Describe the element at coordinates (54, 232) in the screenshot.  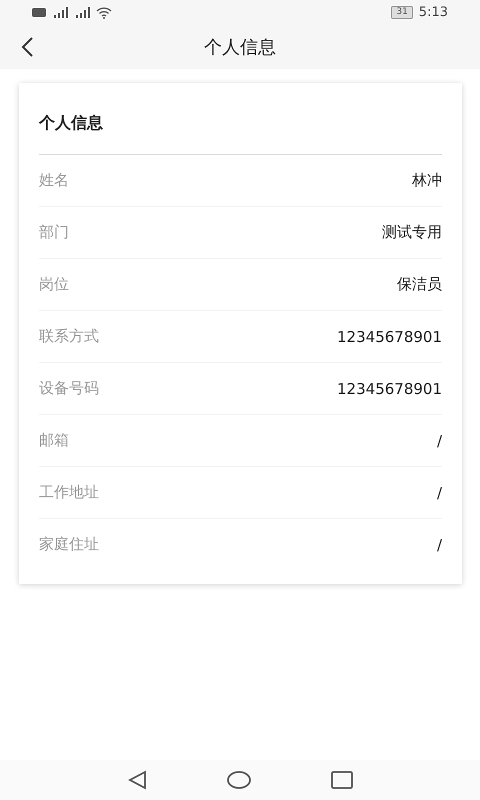
I see `field-label: 部门` at that location.